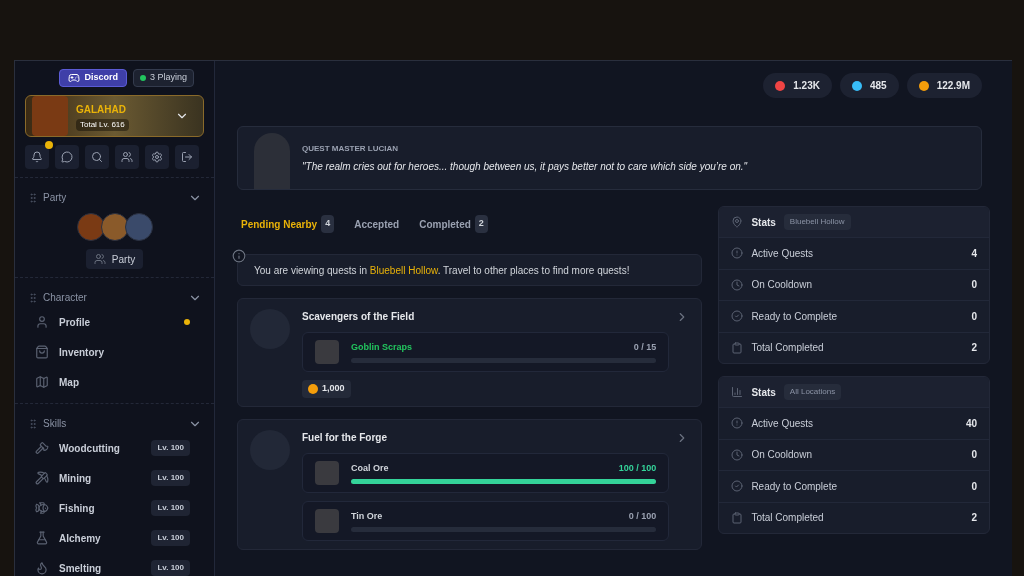 The height and width of the screenshot is (576, 1024). I want to click on bar-chart-icon, so click(737, 392).